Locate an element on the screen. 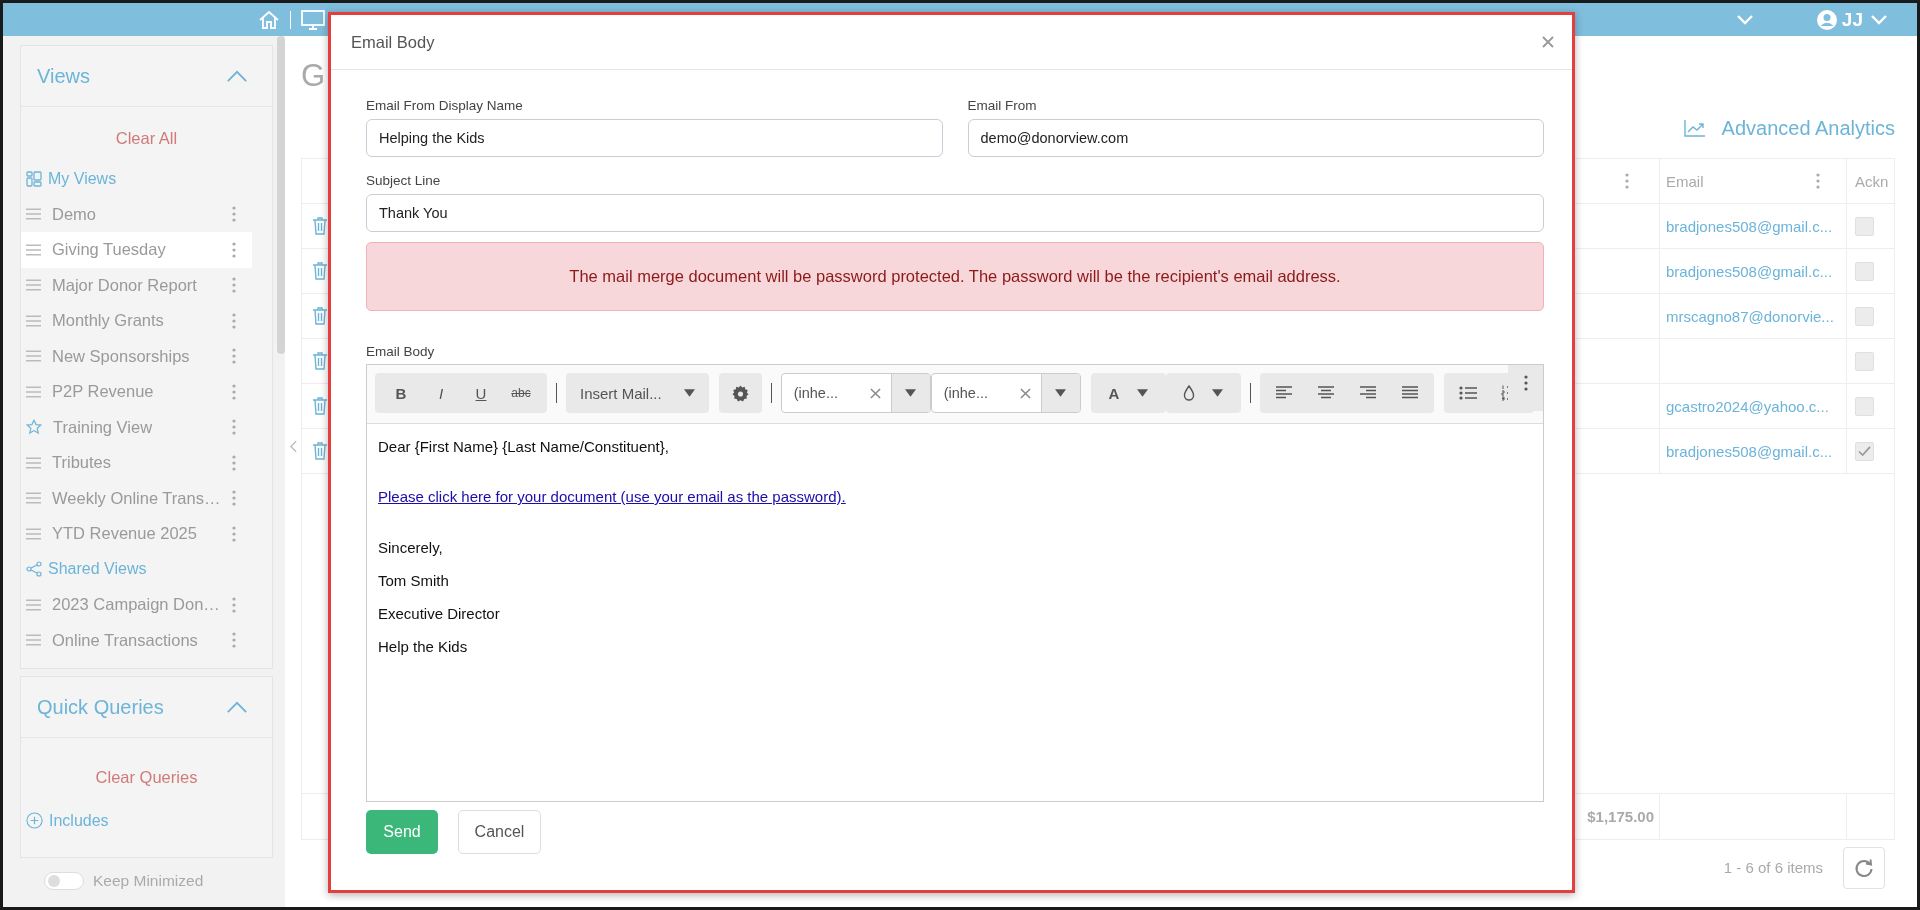  view-item: Training View is located at coordinates (136, 427).